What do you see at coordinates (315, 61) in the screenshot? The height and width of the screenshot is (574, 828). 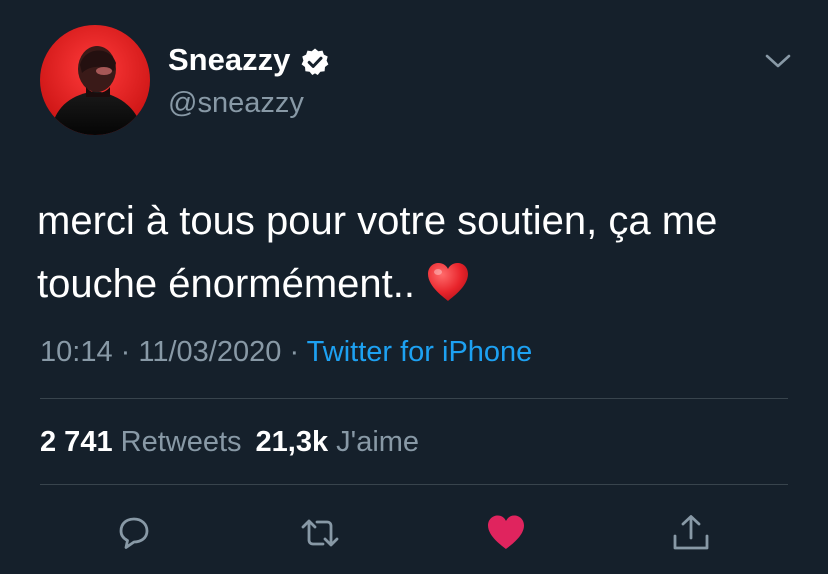 I see `verified-badge-icon` at bounding box center [315, 61].